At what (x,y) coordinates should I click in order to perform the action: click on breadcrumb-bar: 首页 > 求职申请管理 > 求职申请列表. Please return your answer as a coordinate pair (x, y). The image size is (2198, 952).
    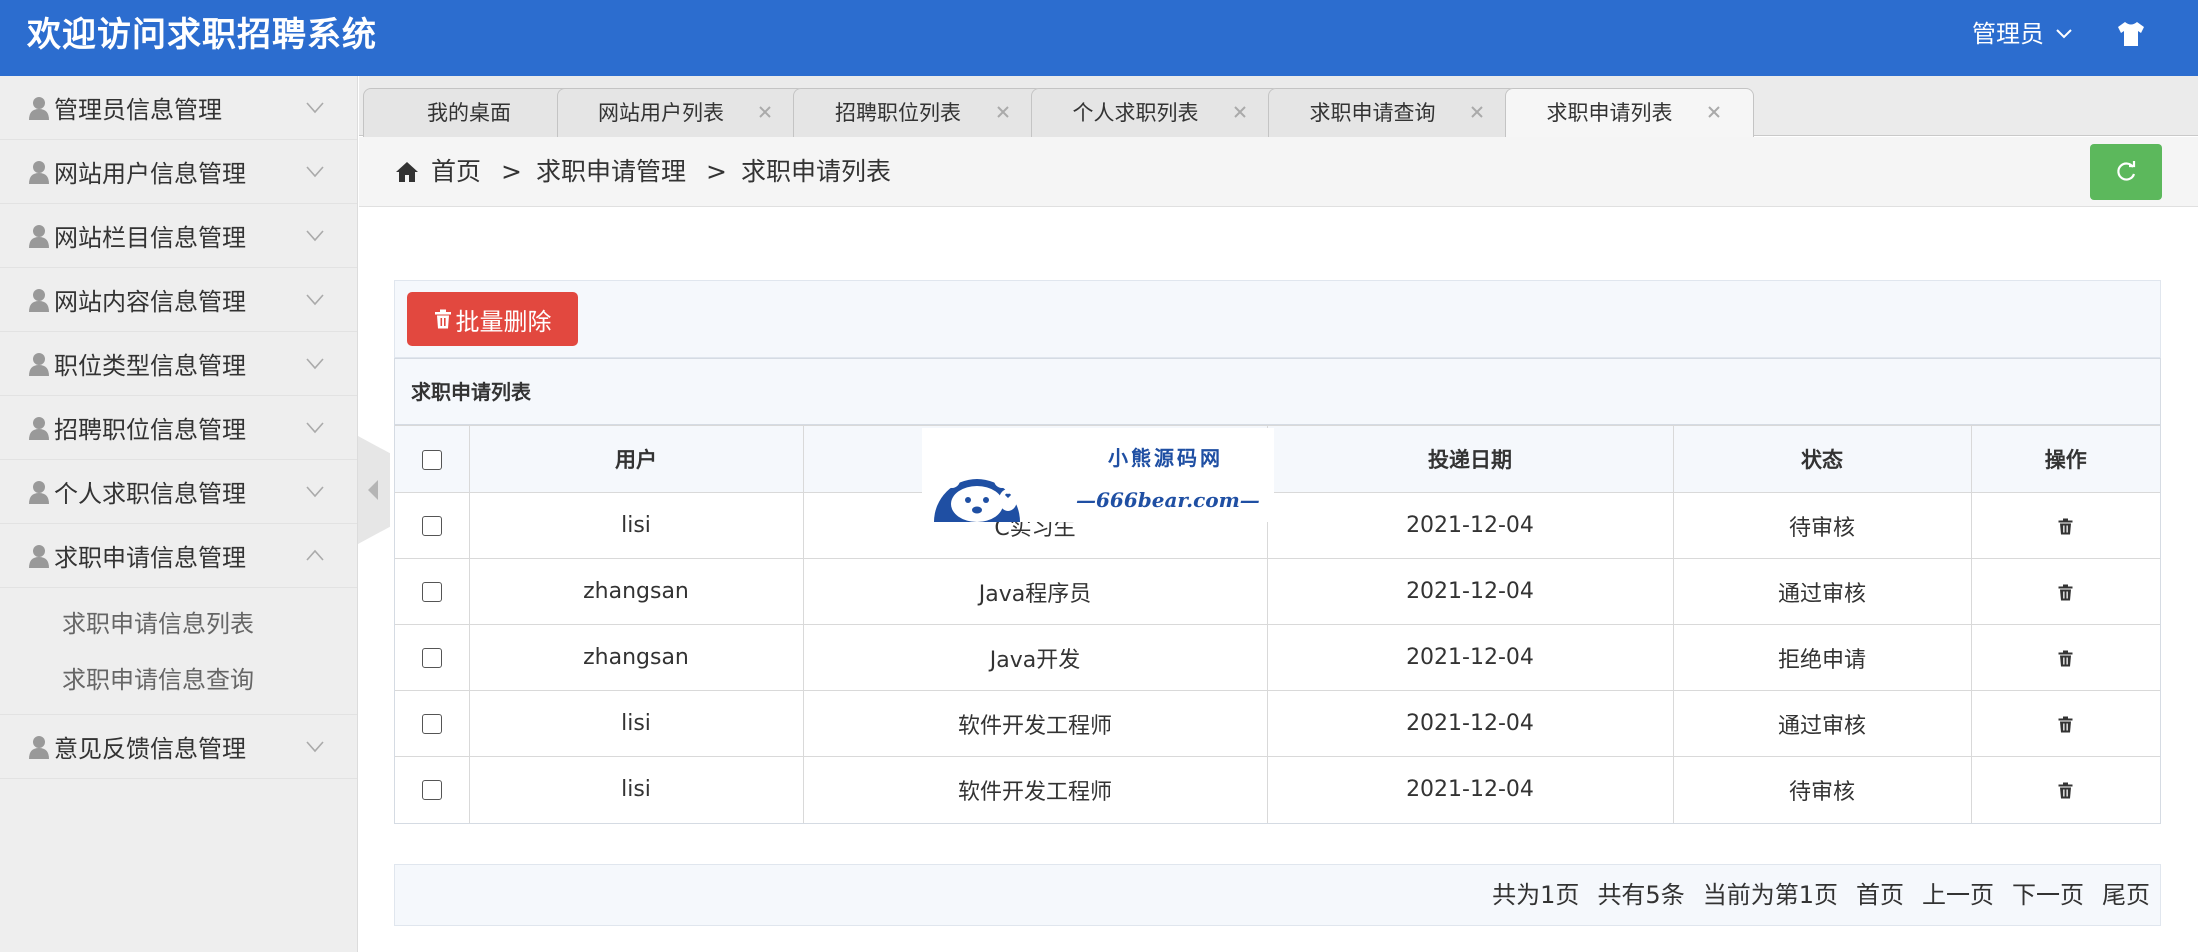
    Looking at the image, I should click on (1278, 172).